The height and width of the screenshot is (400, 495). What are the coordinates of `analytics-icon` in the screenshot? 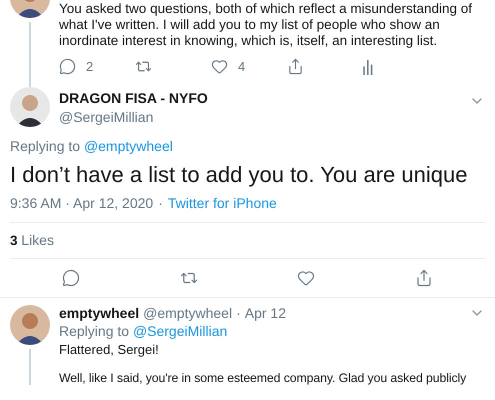 It's located at (368, 67).